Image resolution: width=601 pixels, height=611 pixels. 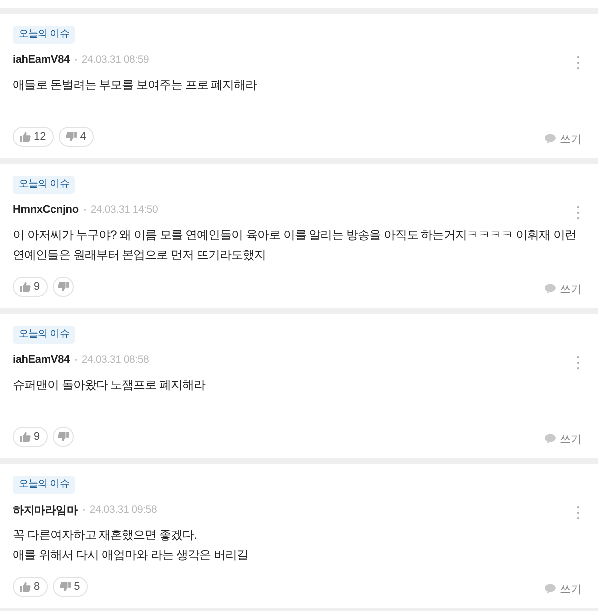 I want to click on like-button: 8, so click(x=30, y=587).